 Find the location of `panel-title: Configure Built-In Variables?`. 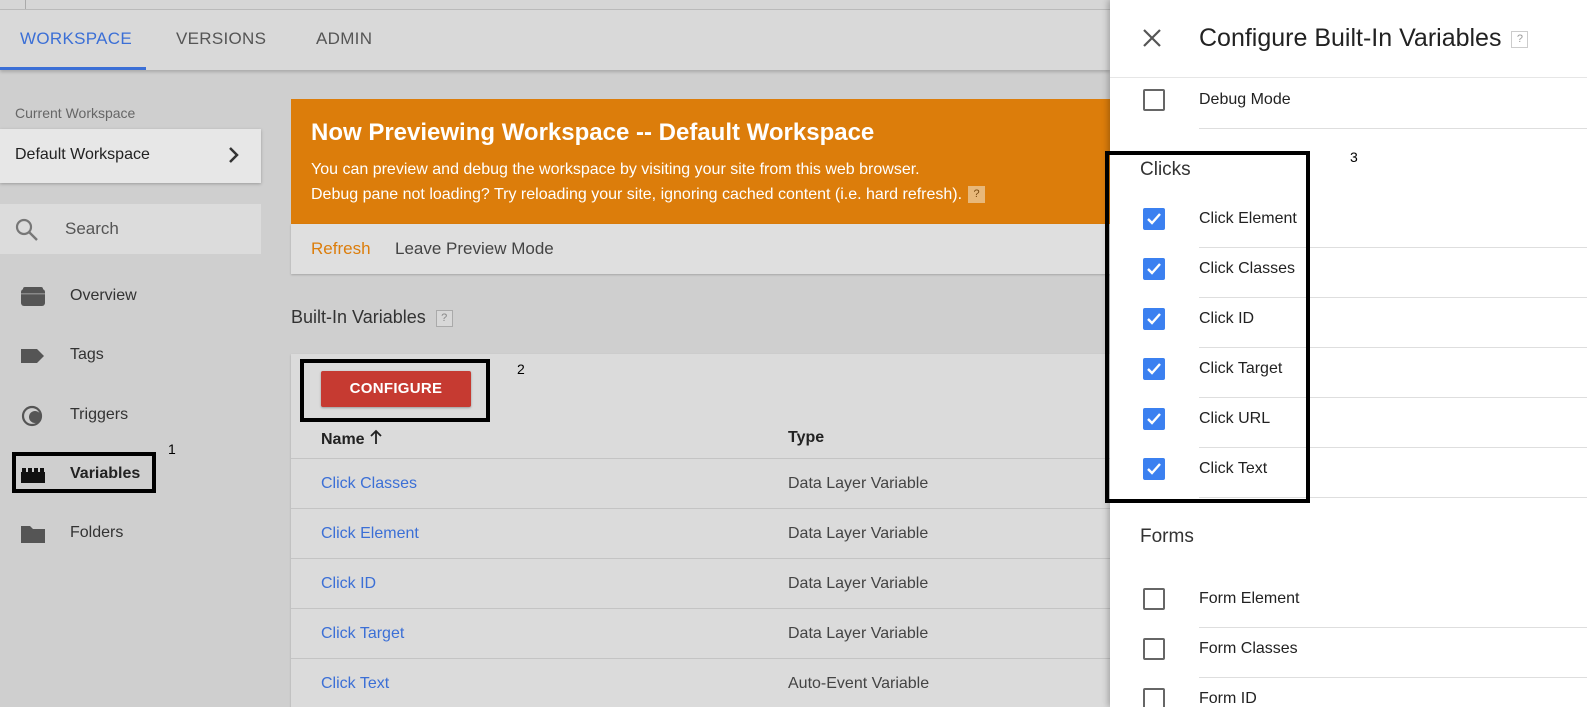

panel-title: Configure Built-In Variables? is located at coordinates (1364, 38).